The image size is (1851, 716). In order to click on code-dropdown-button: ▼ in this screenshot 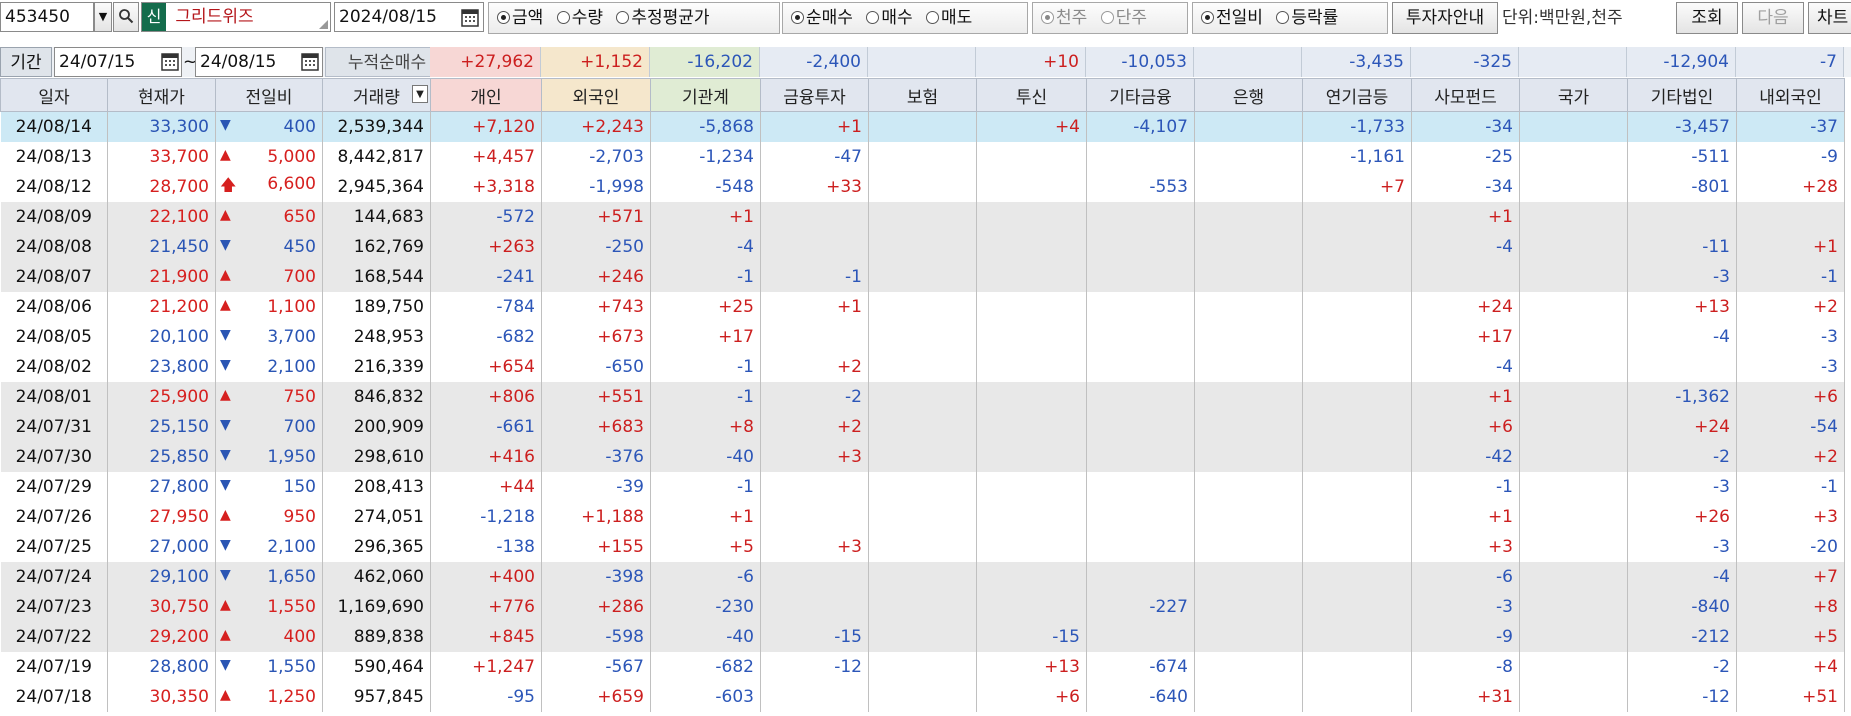, I will do `click(103, 17)`.